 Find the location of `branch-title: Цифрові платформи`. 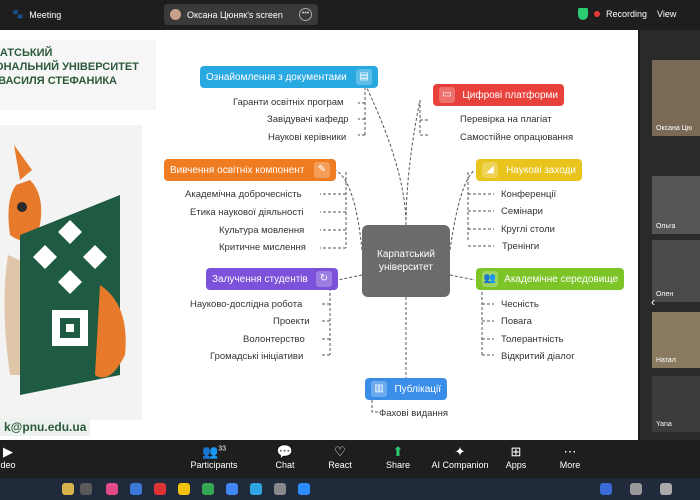

branch-title: Цифрові платформи is located at coordinates (510, 95).